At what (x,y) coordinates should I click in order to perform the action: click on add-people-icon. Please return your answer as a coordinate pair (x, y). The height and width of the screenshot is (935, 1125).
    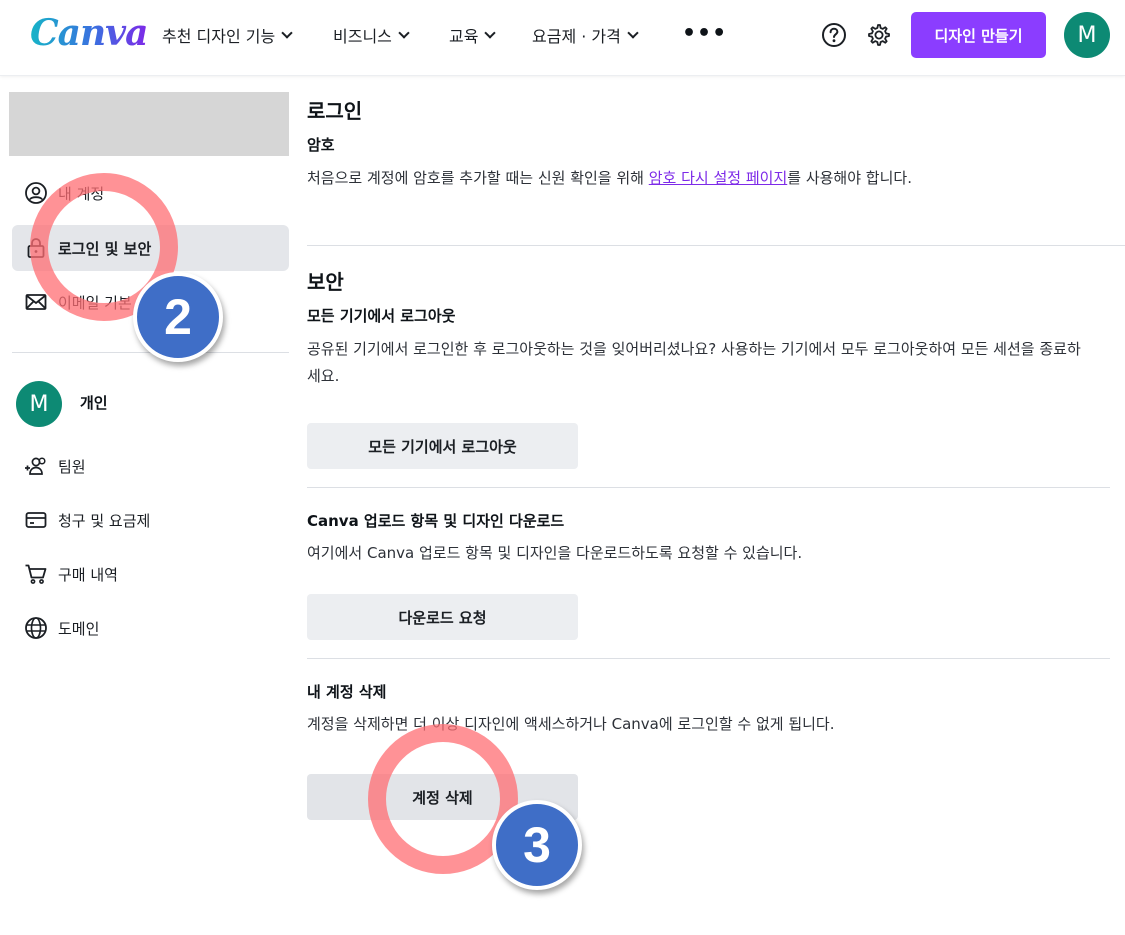
    Looking at the image, I should click on (35, 466).